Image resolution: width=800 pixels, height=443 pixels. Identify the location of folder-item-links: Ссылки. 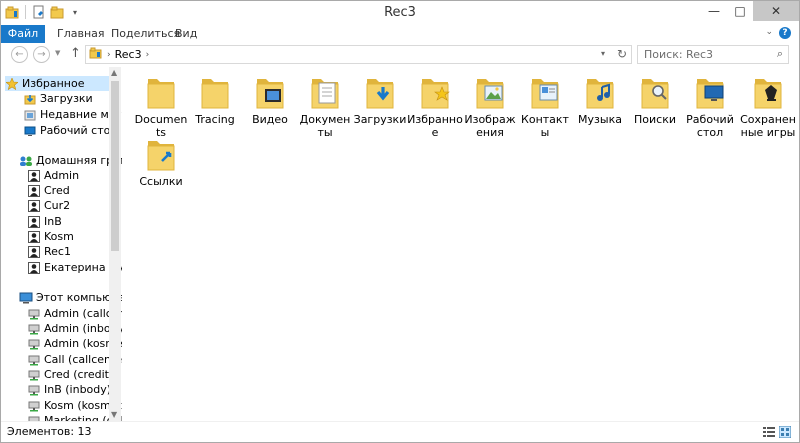
(161, 161).